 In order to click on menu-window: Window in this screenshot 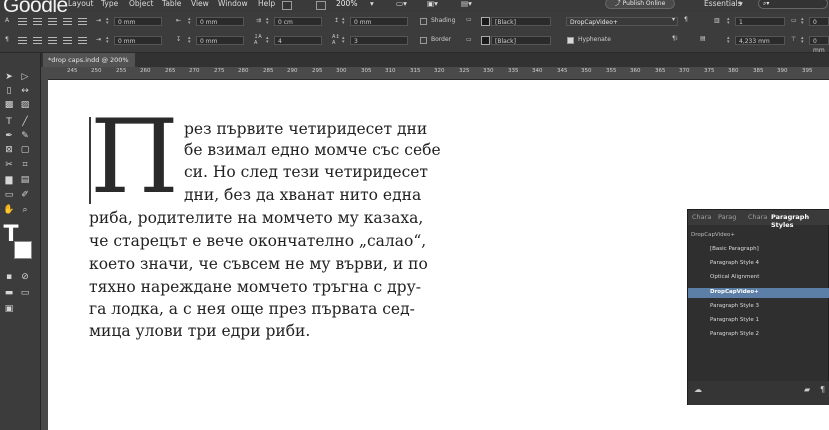, I will do `click(233, 4)`.